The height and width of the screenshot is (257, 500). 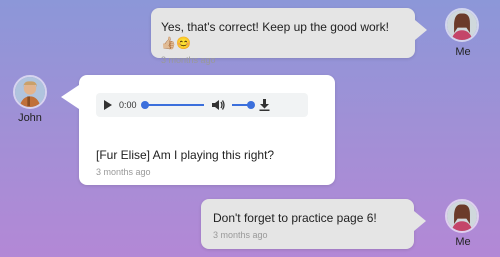 I want to click on audio-progress-slider, so click(x=172, y=105).